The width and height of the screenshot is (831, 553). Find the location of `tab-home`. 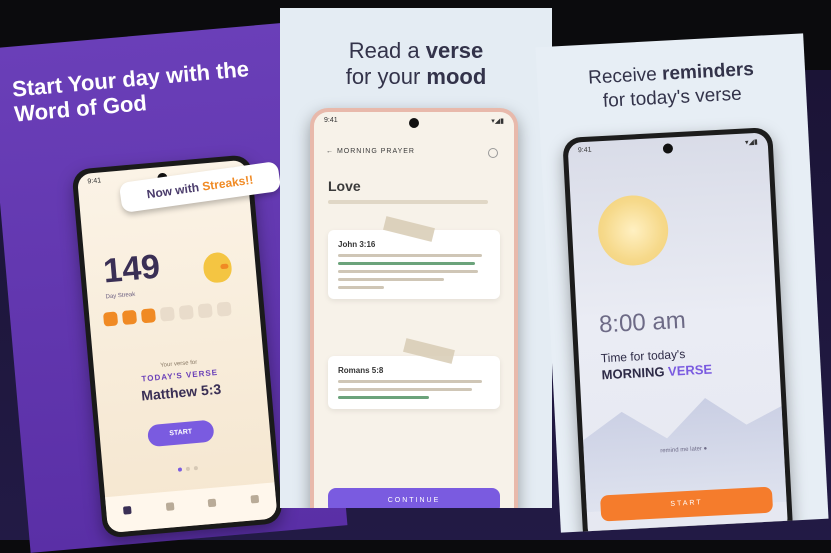

tab-home is located at coordinates (127, 513).